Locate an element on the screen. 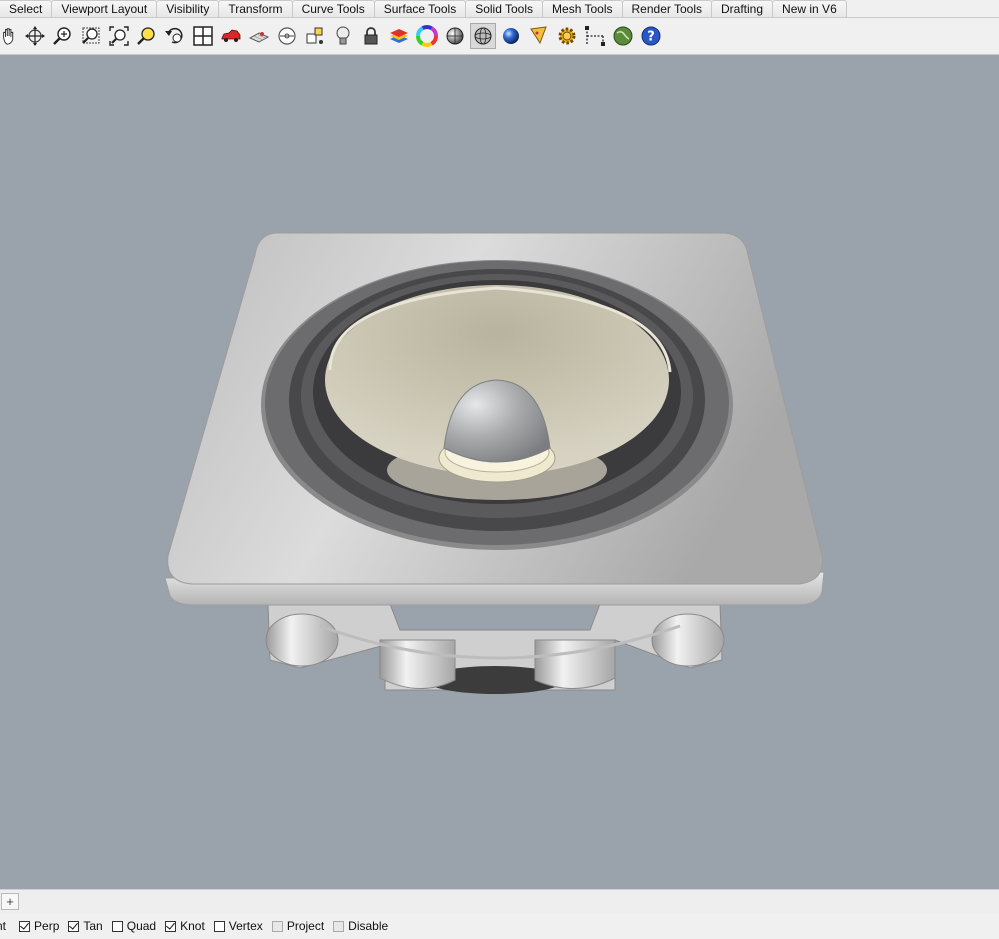 The image size is (999, 939). command-bar: + is located at coordinates (499, 901).